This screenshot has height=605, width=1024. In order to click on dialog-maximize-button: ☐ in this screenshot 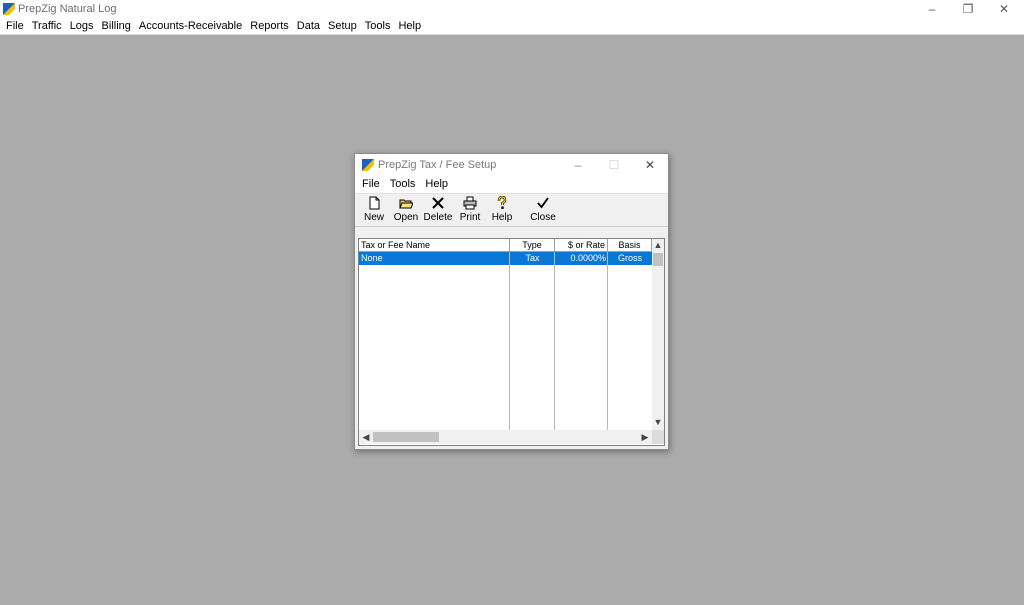, I will do `click(614, 165)`.